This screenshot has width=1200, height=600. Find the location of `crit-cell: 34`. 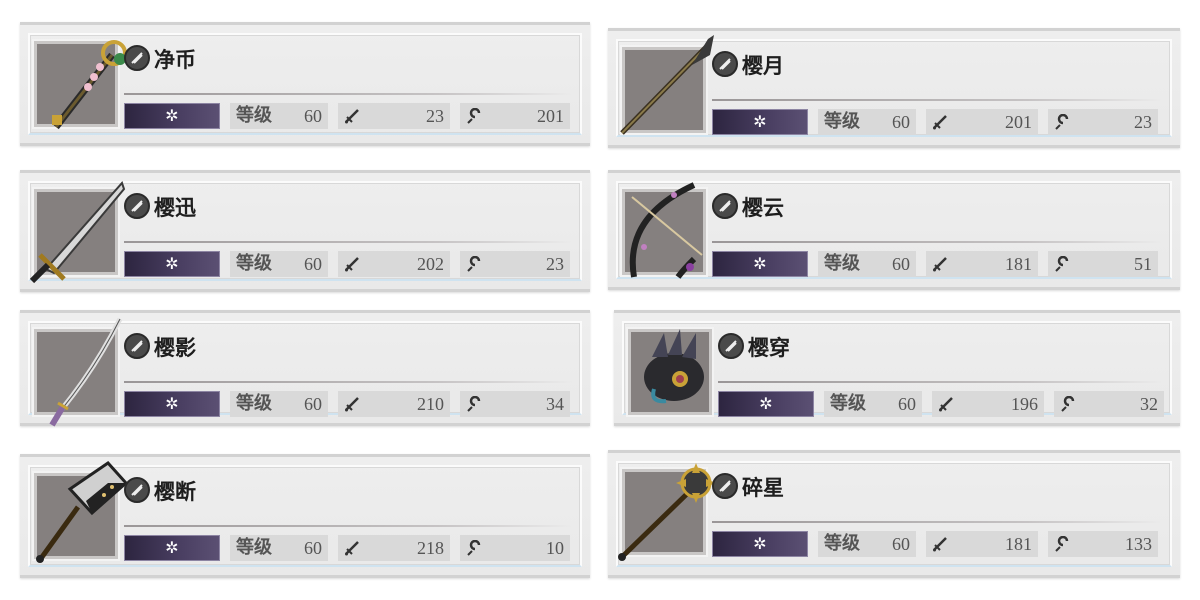

crit-cell: 34 is located at coordinates (515, 404).